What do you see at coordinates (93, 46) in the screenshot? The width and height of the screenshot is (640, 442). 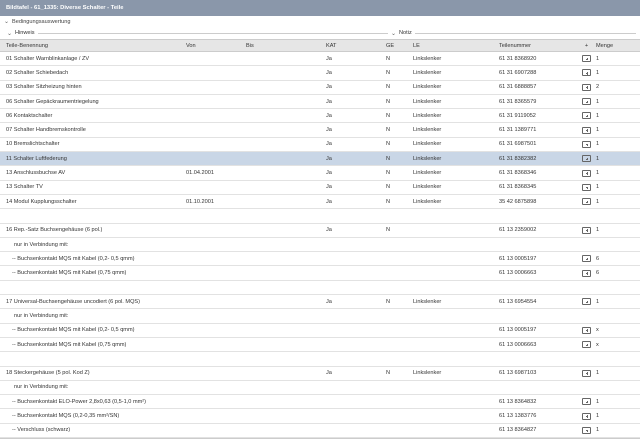 I see `column-header-benennung: Teile-Benennung` at bounding box center [93, 46].